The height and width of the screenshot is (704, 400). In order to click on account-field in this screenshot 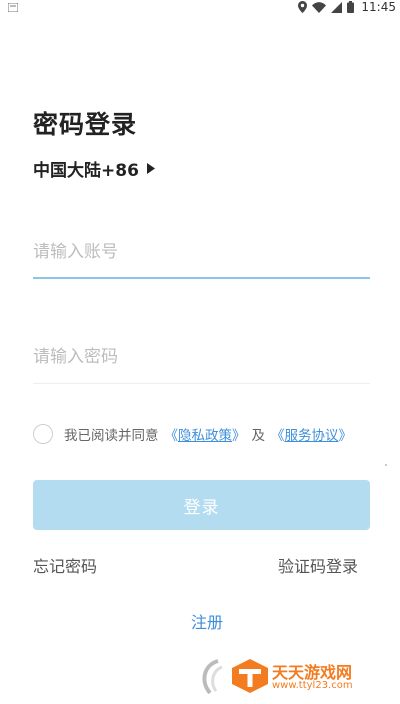, I will do `click(201, 252)`.